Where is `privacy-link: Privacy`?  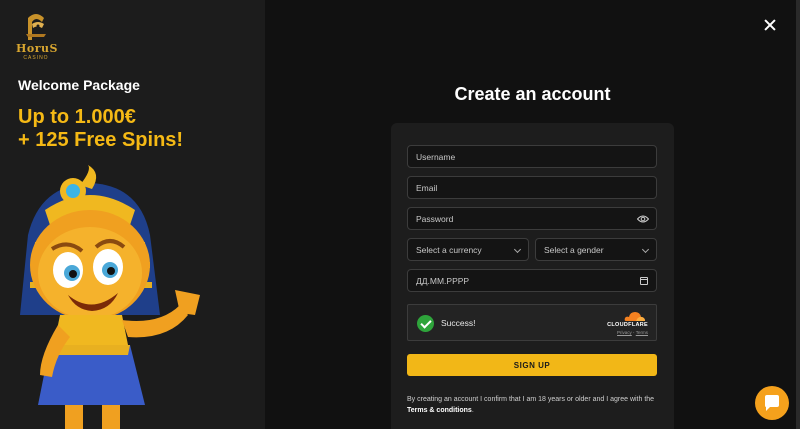
privacy-link: Privacy is located at coordinates (624, 332).